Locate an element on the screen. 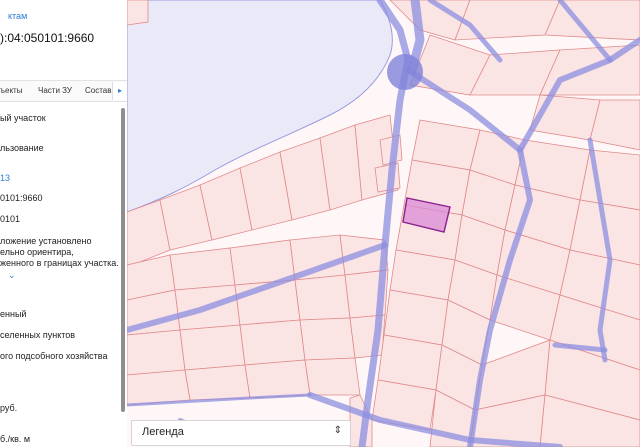  address-line-3: женного в границах участка. is located at coordinates (59, 263).